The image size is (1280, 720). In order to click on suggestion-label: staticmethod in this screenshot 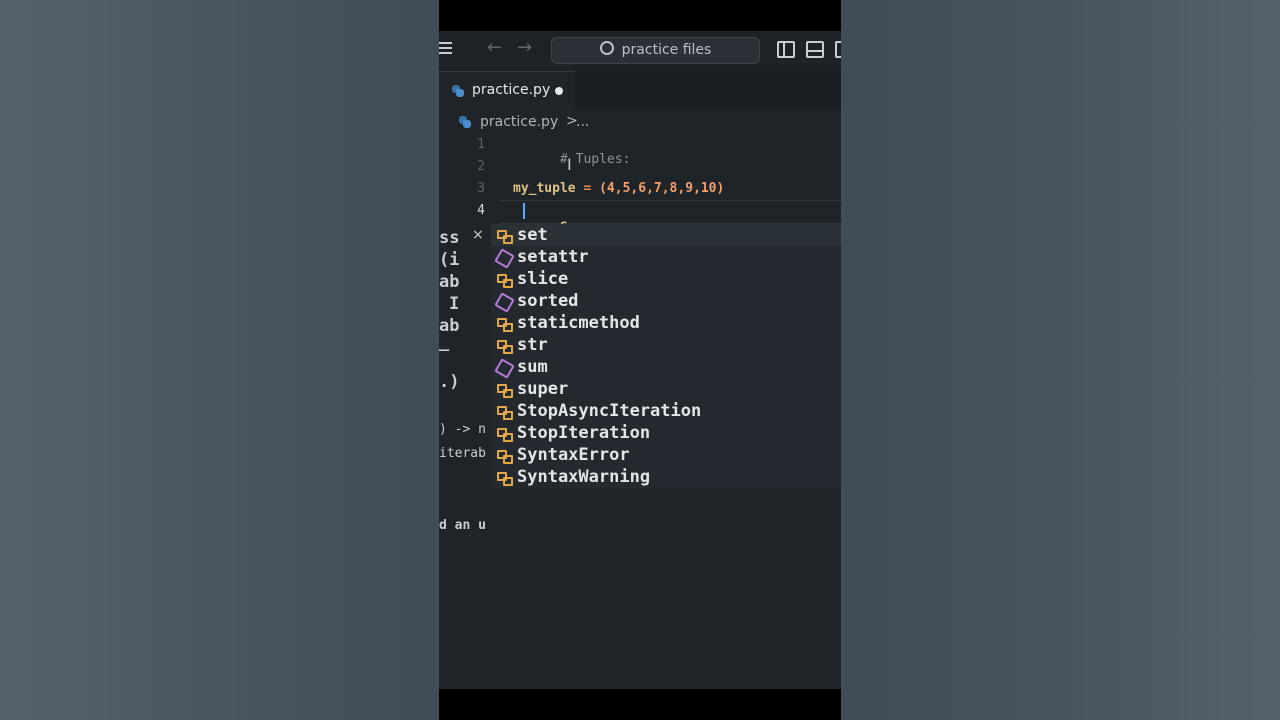, I will do `click(578, 323)`.